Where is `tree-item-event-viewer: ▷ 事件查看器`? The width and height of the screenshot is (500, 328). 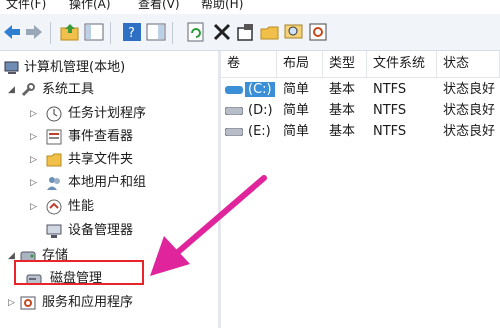
tree-item-event-viewer: ▷ 事件查看器 is located at coordinates (109, 137).